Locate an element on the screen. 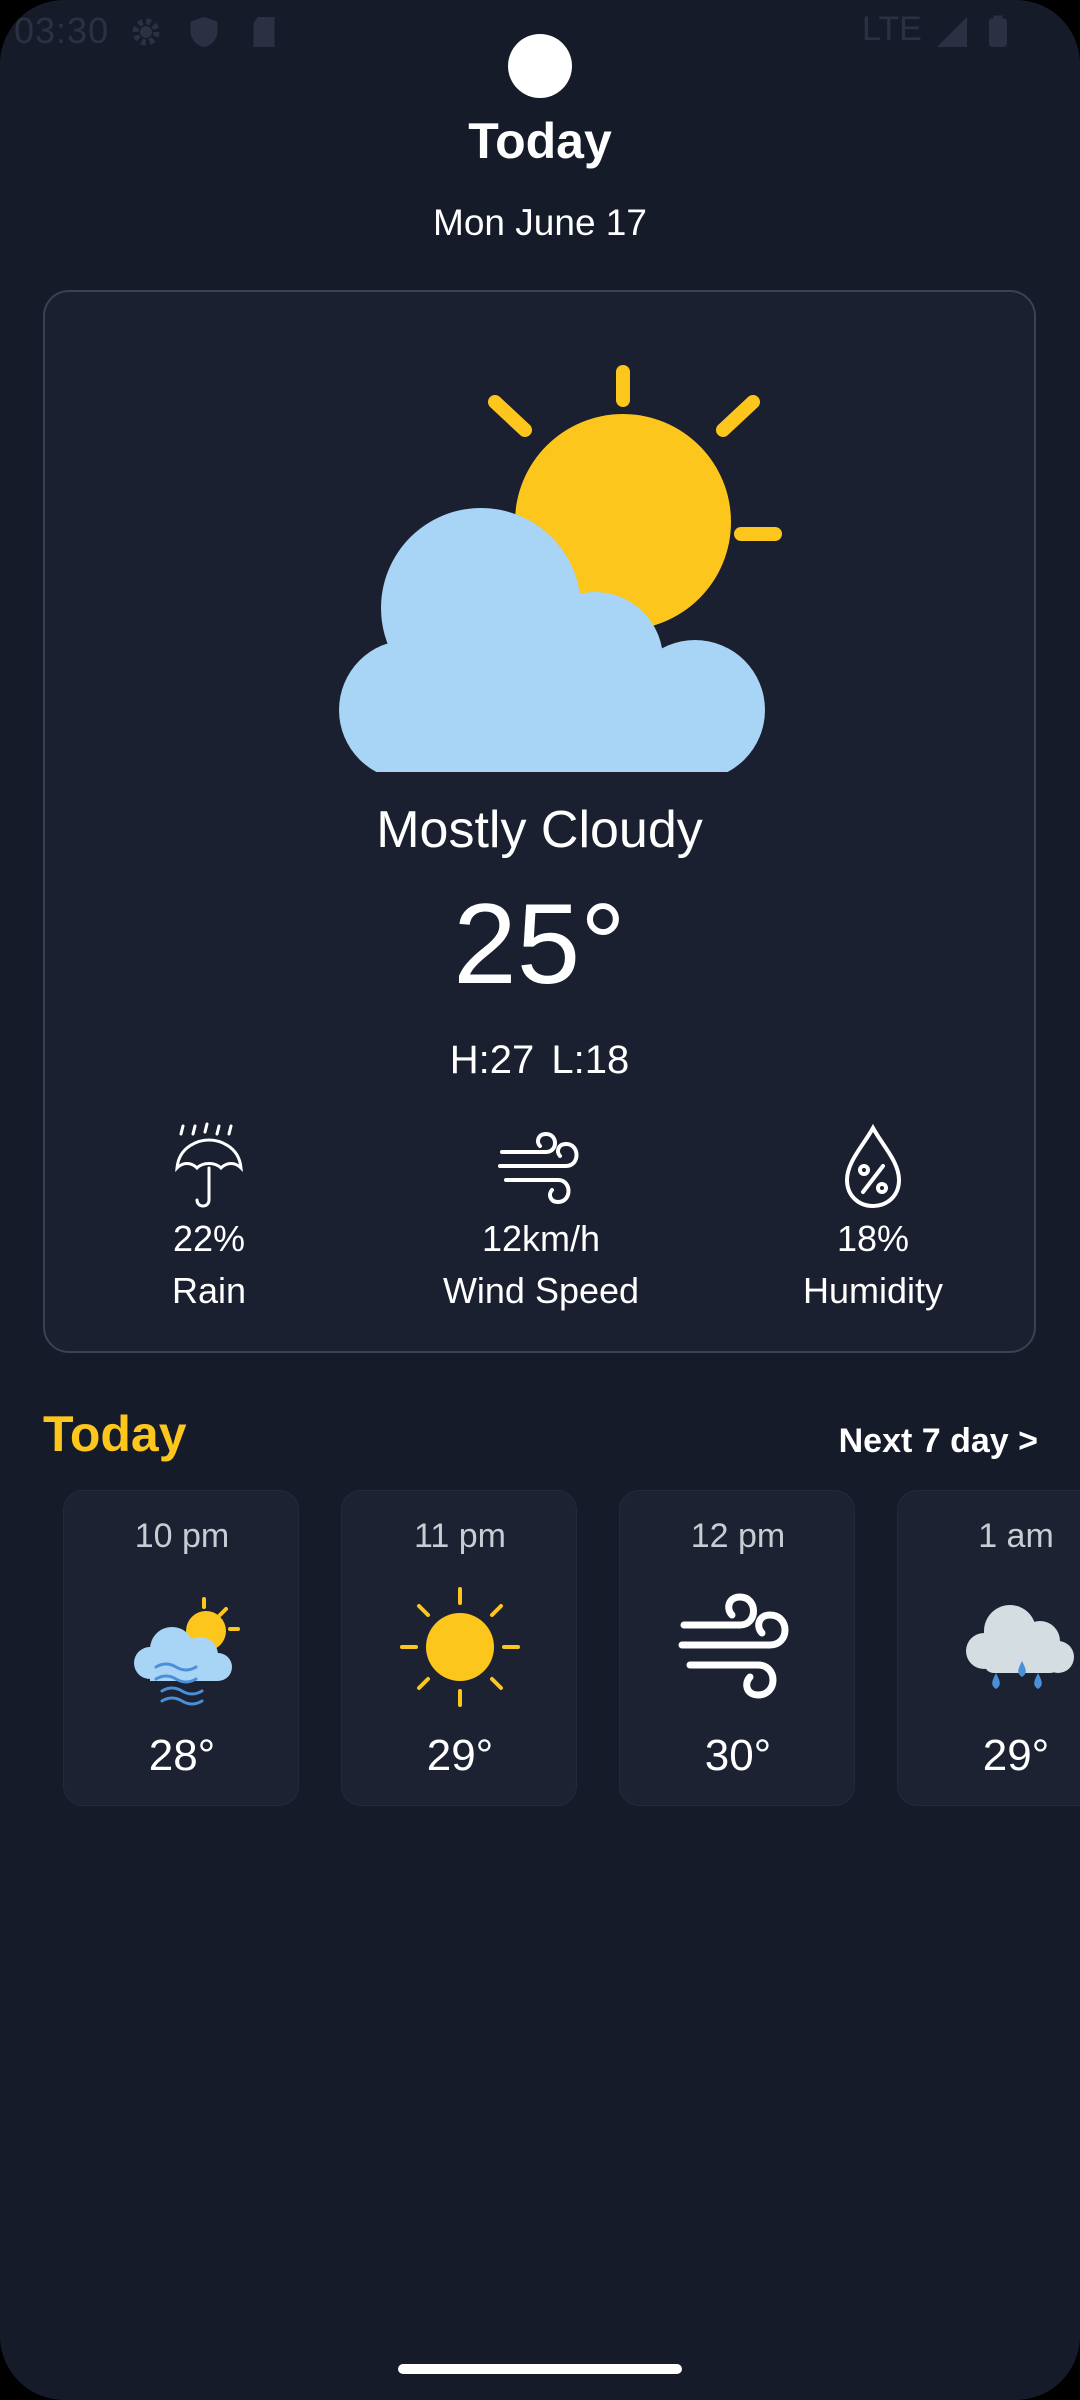 The width and height of the screenshot is (1080, 2400). wind-value: 12km/h is located at coordinates (541, 1238).